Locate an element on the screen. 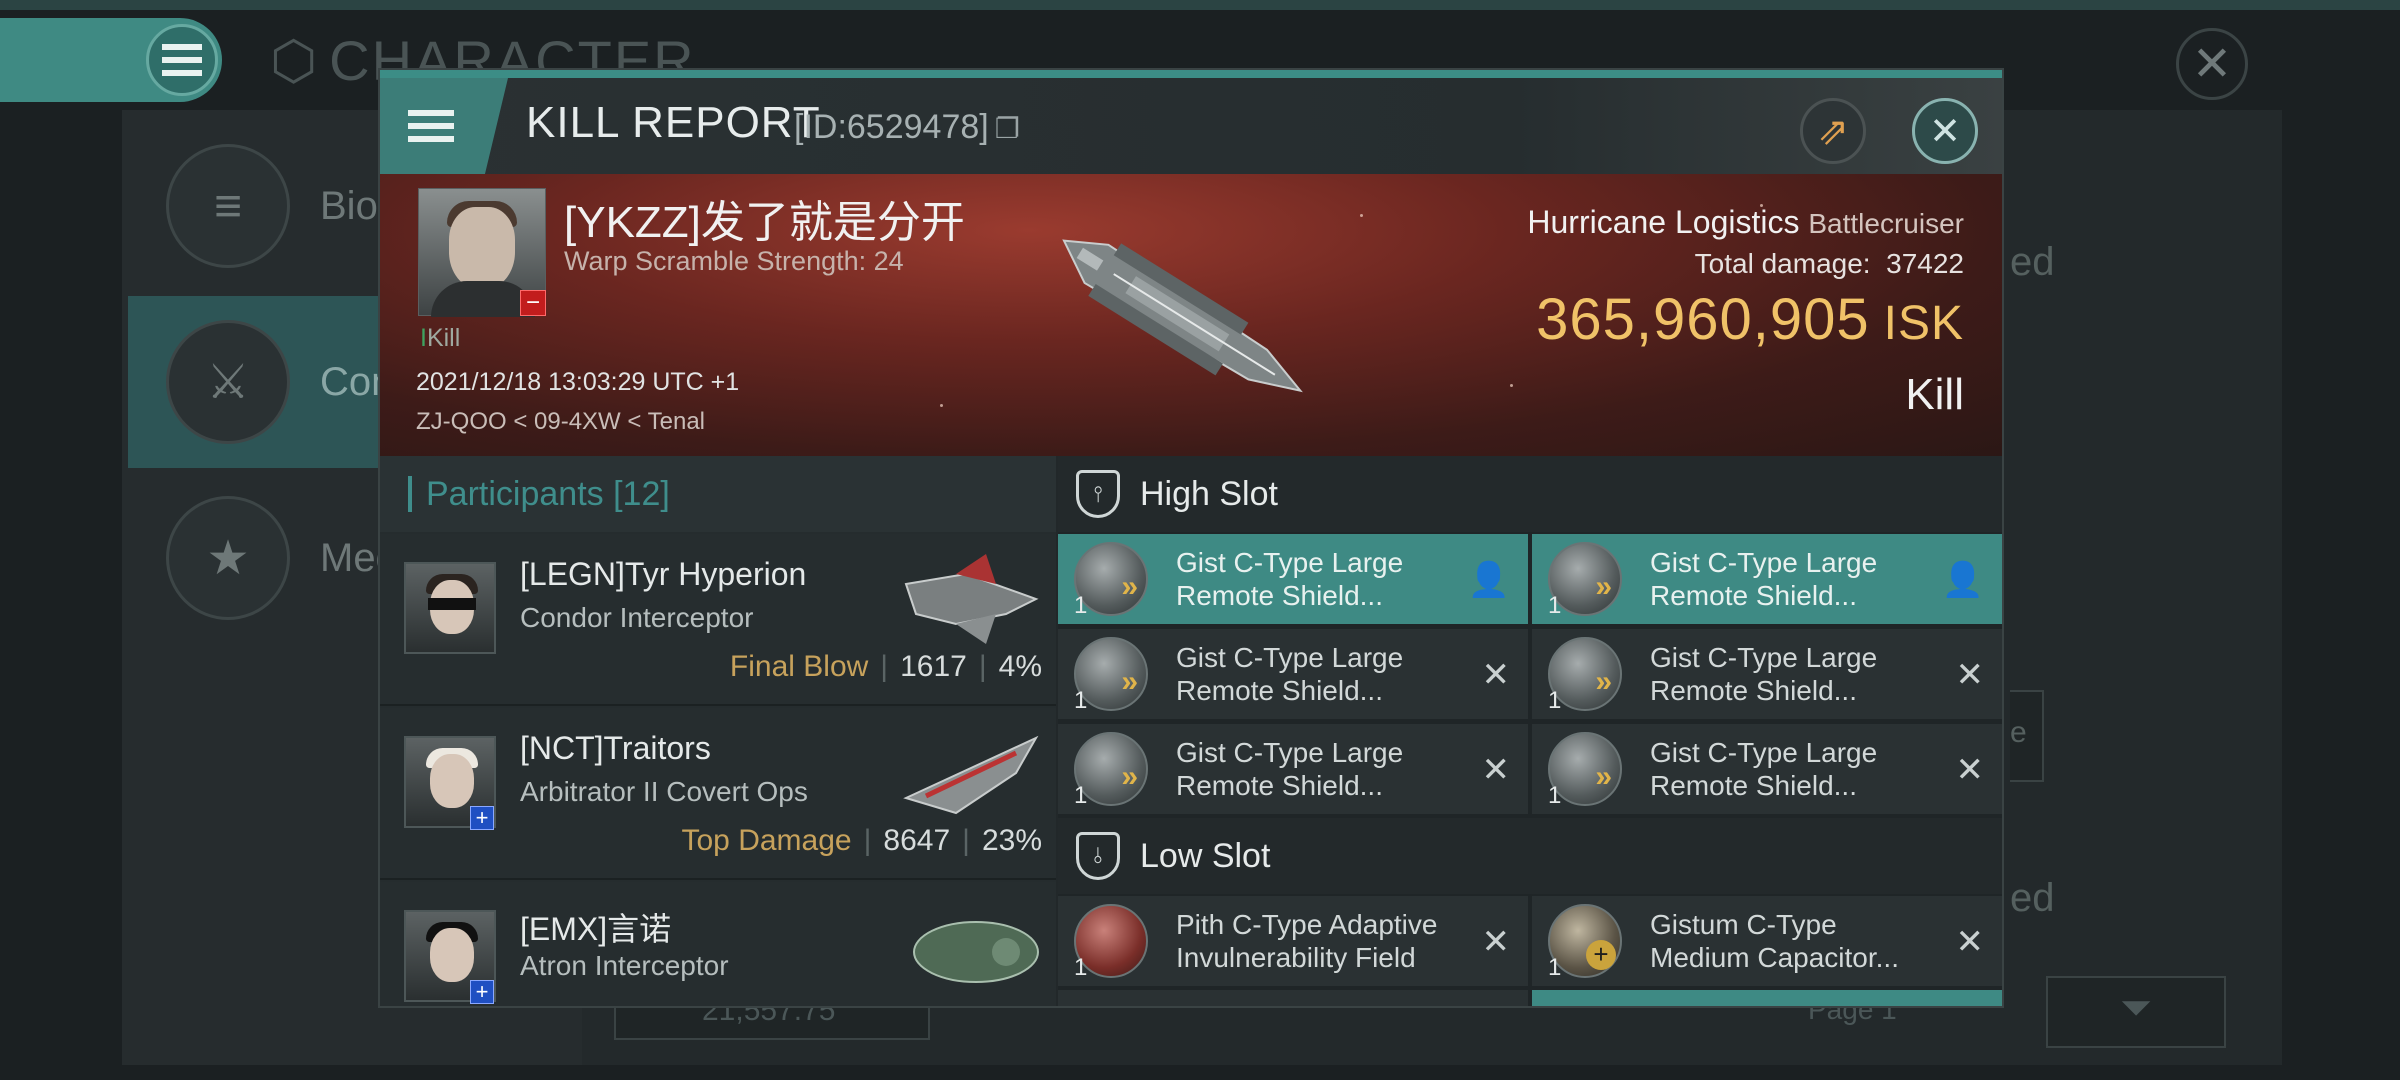  main-menu-button is located at coordinates (182, 60).